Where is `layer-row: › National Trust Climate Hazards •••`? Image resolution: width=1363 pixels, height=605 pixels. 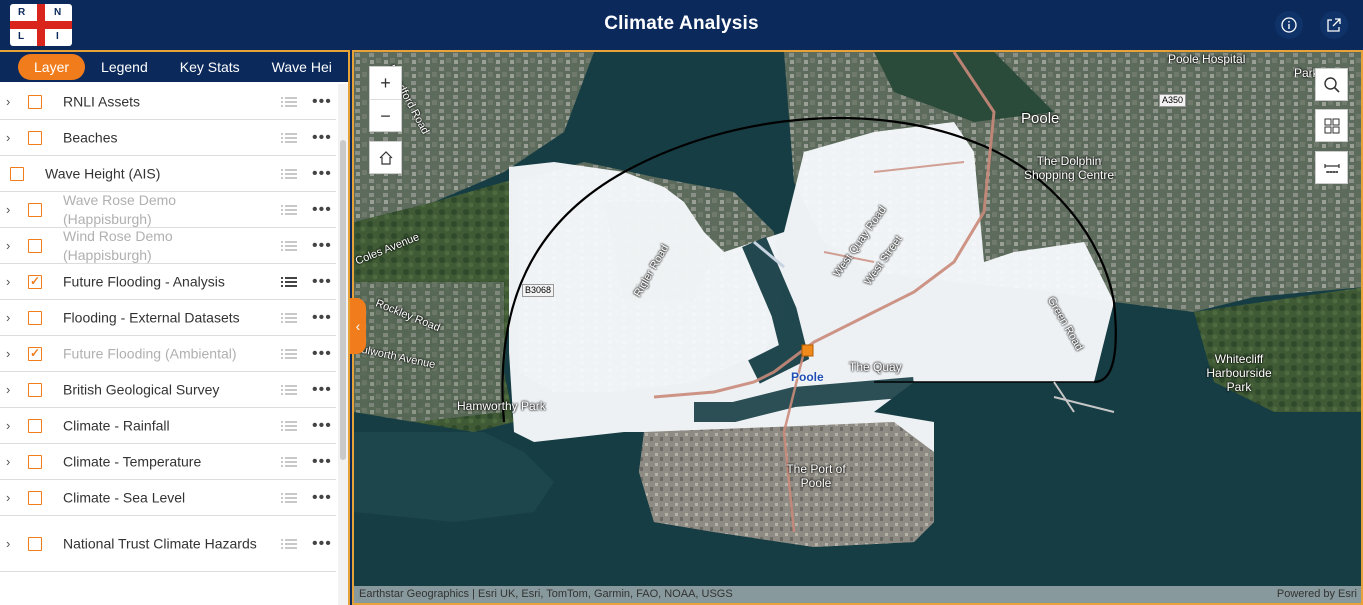
layer-row: › National Trust Climate Hazards ••• is located at coordinates (168, 544).